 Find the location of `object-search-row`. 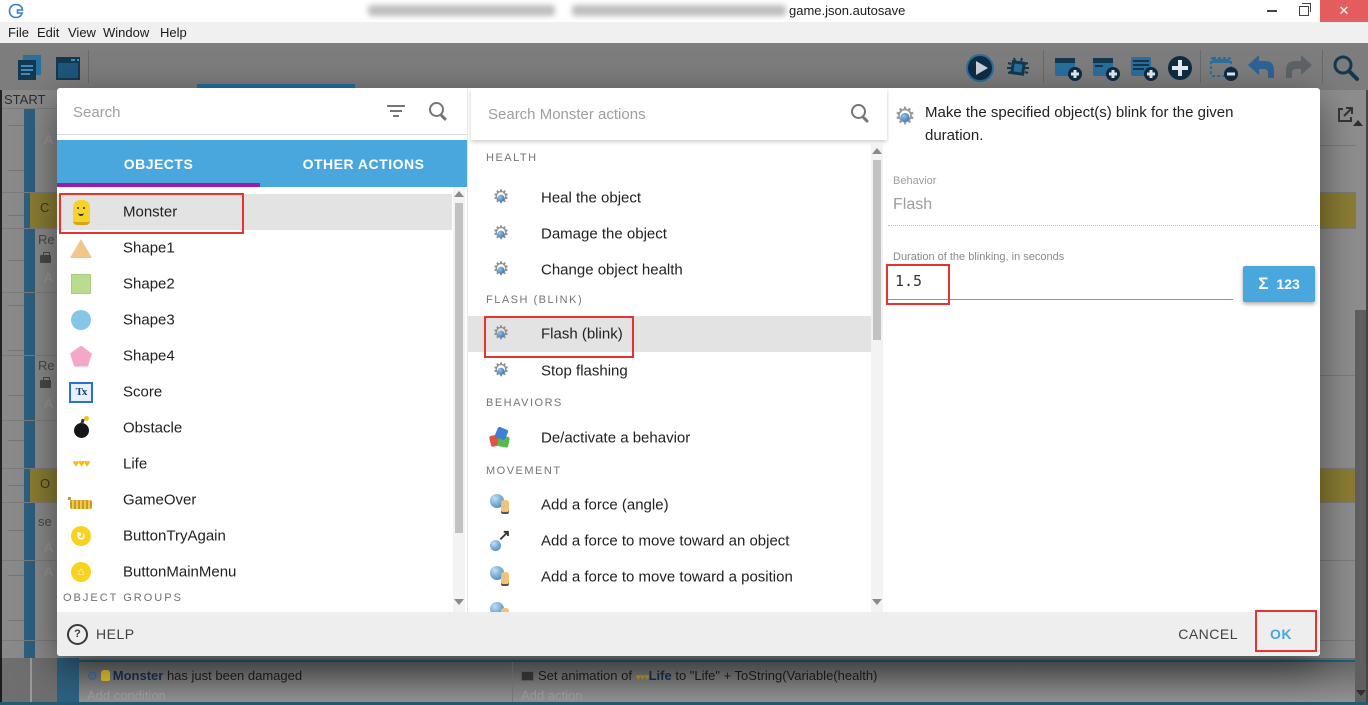

object-search-row is located at coordinates (262, 111).